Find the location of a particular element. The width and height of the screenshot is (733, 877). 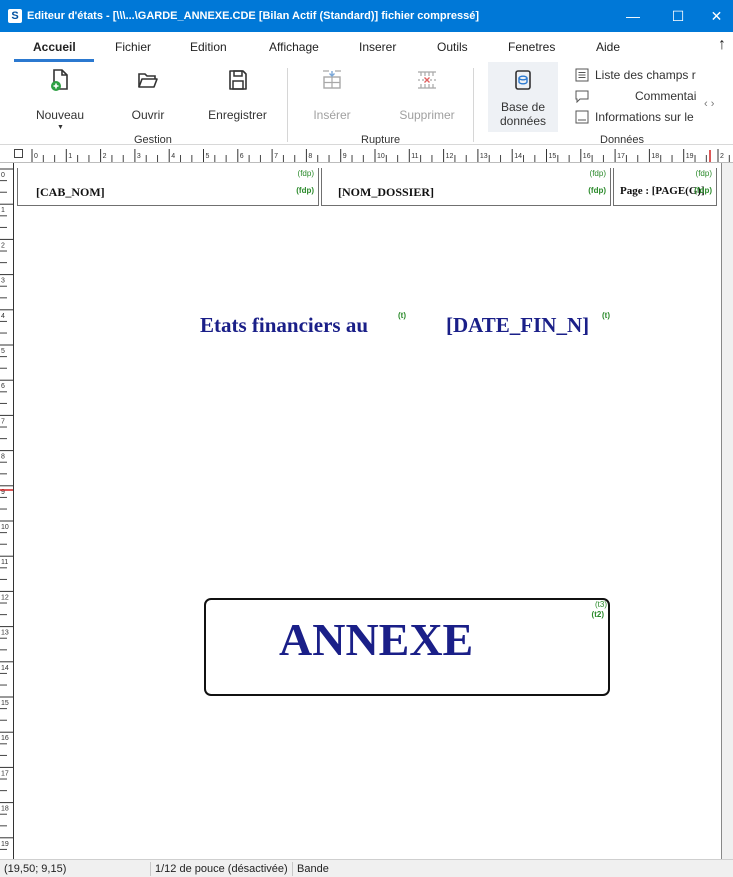

annexe-title: ANNEXE is located at coordinates (376, 639).